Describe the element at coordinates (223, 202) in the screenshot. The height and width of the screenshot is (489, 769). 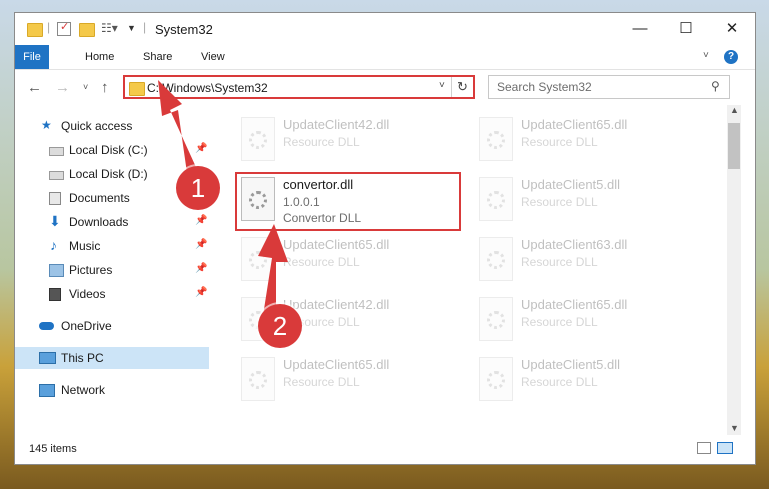
I see `annotation-overlay` at that location.